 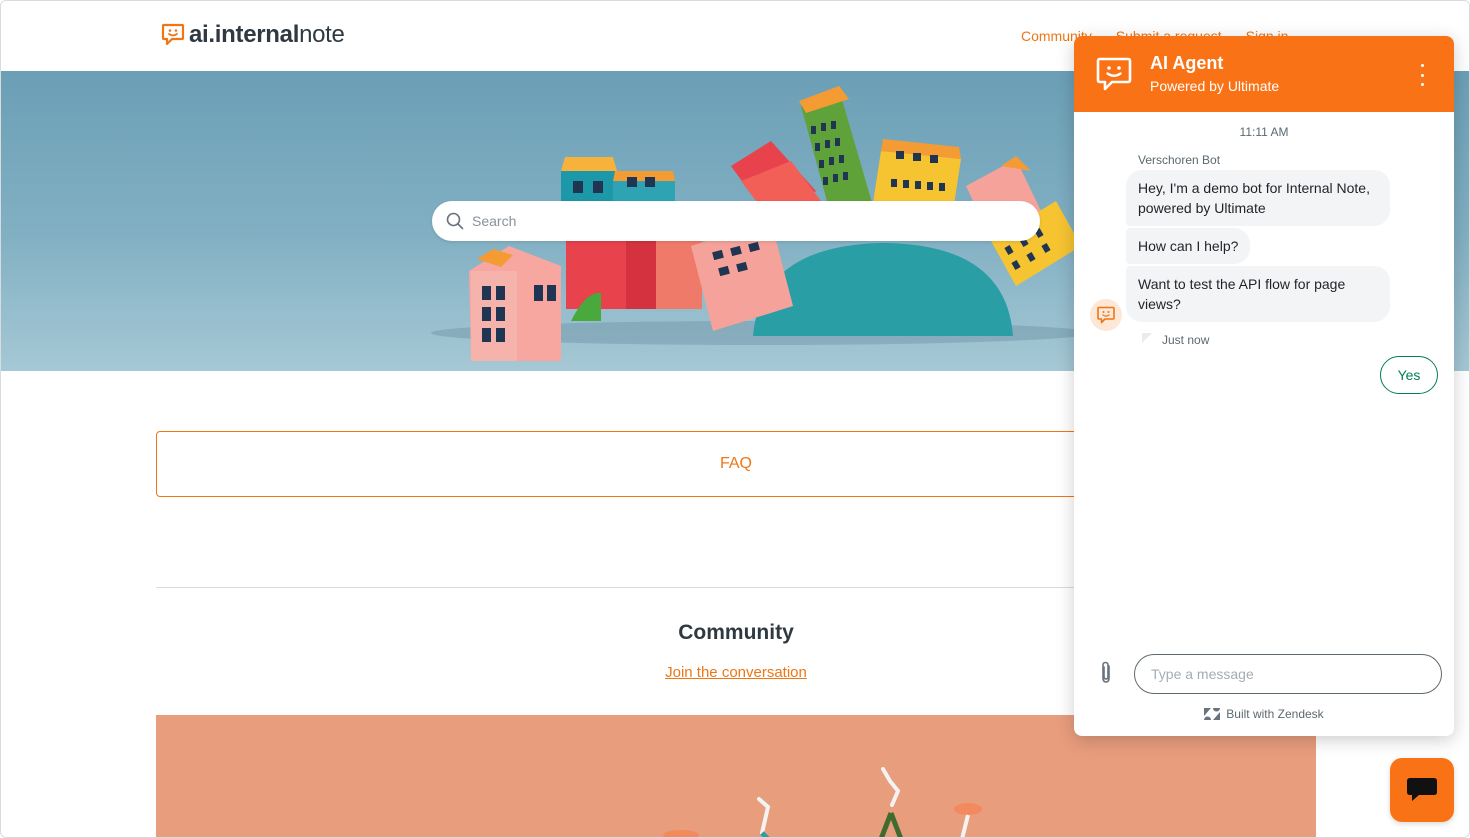 I want to click on zendesk-footer: Built with Zendesk, so click(x=1264, y=714).